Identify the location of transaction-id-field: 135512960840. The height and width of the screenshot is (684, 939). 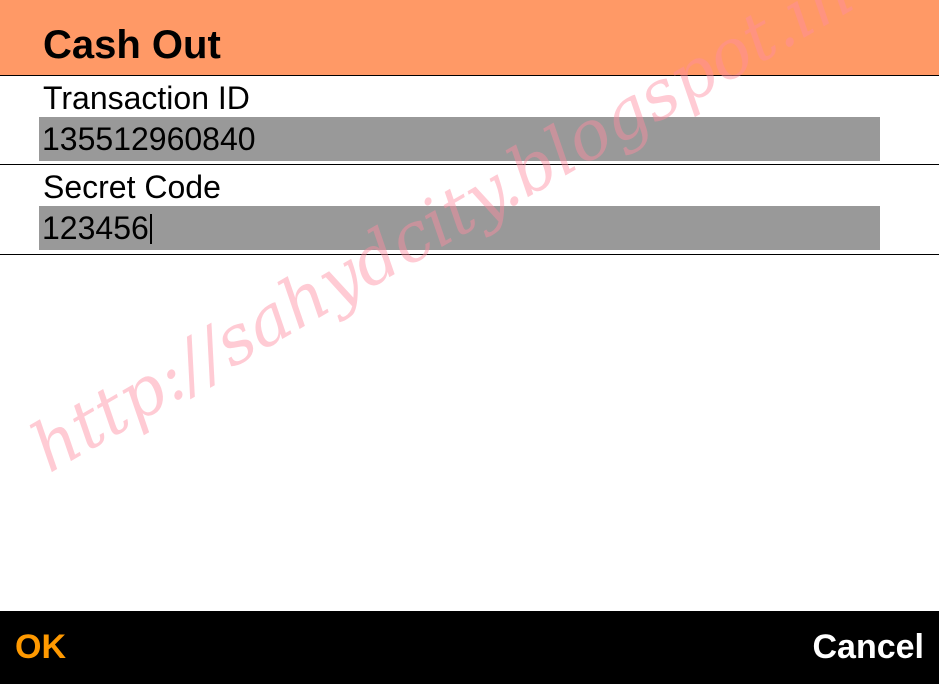
(459, 139).